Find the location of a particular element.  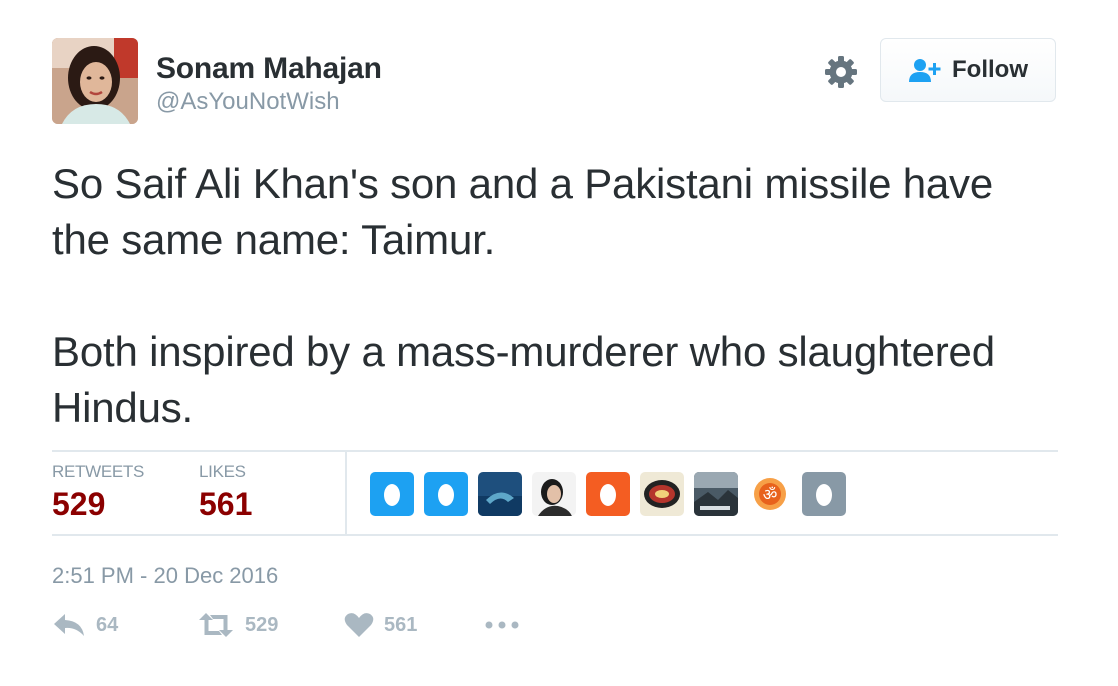

tweet-stats: RETWEETS 529 LIKES 561 ॐ is located at coordinates (555, 493).